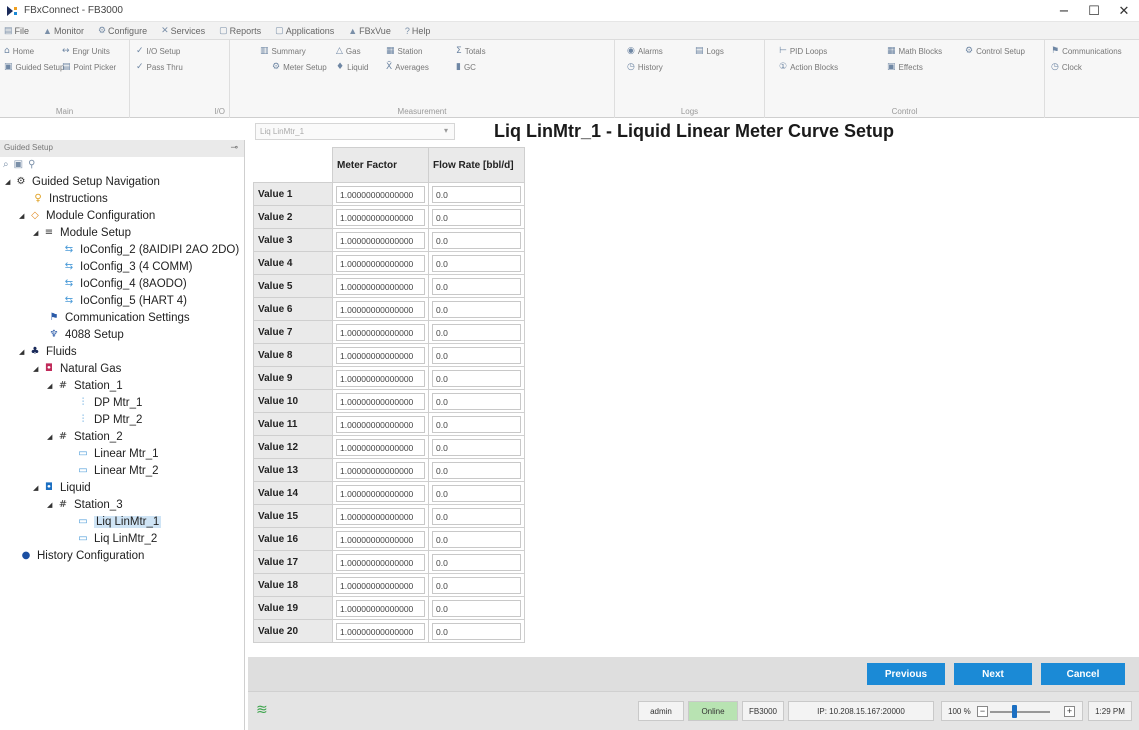  What do you see at coordinates (645, 51) in the screenshot?
I see `alarms-button: ◉ Alarms` at bounding box center [645, 51].